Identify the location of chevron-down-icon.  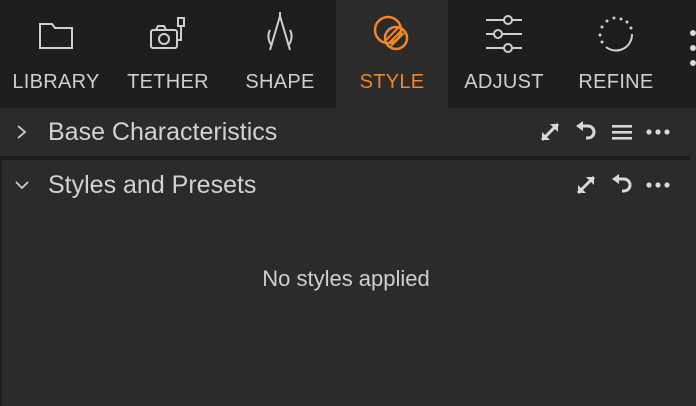
(22, 185).